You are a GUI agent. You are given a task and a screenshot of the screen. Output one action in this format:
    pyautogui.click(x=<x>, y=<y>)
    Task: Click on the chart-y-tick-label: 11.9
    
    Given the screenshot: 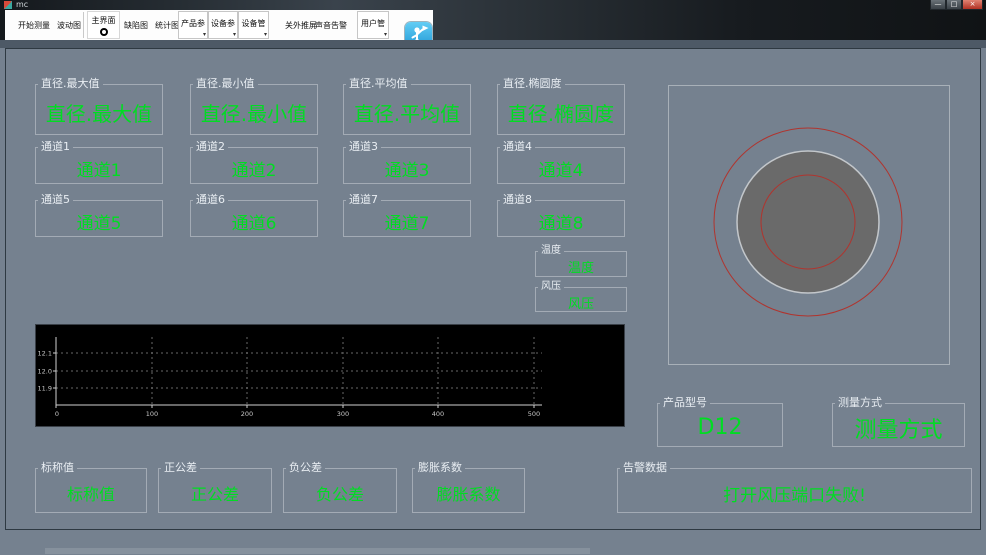 What is the action you would take?
    pyautogui.click(x=45, y=389)
    